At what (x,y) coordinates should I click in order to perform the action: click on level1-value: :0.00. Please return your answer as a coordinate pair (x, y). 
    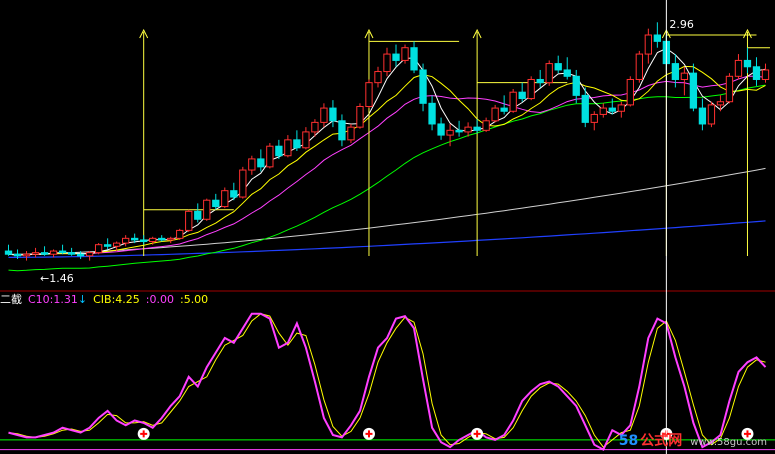
    Looking at the image, I should click on (159, 299).